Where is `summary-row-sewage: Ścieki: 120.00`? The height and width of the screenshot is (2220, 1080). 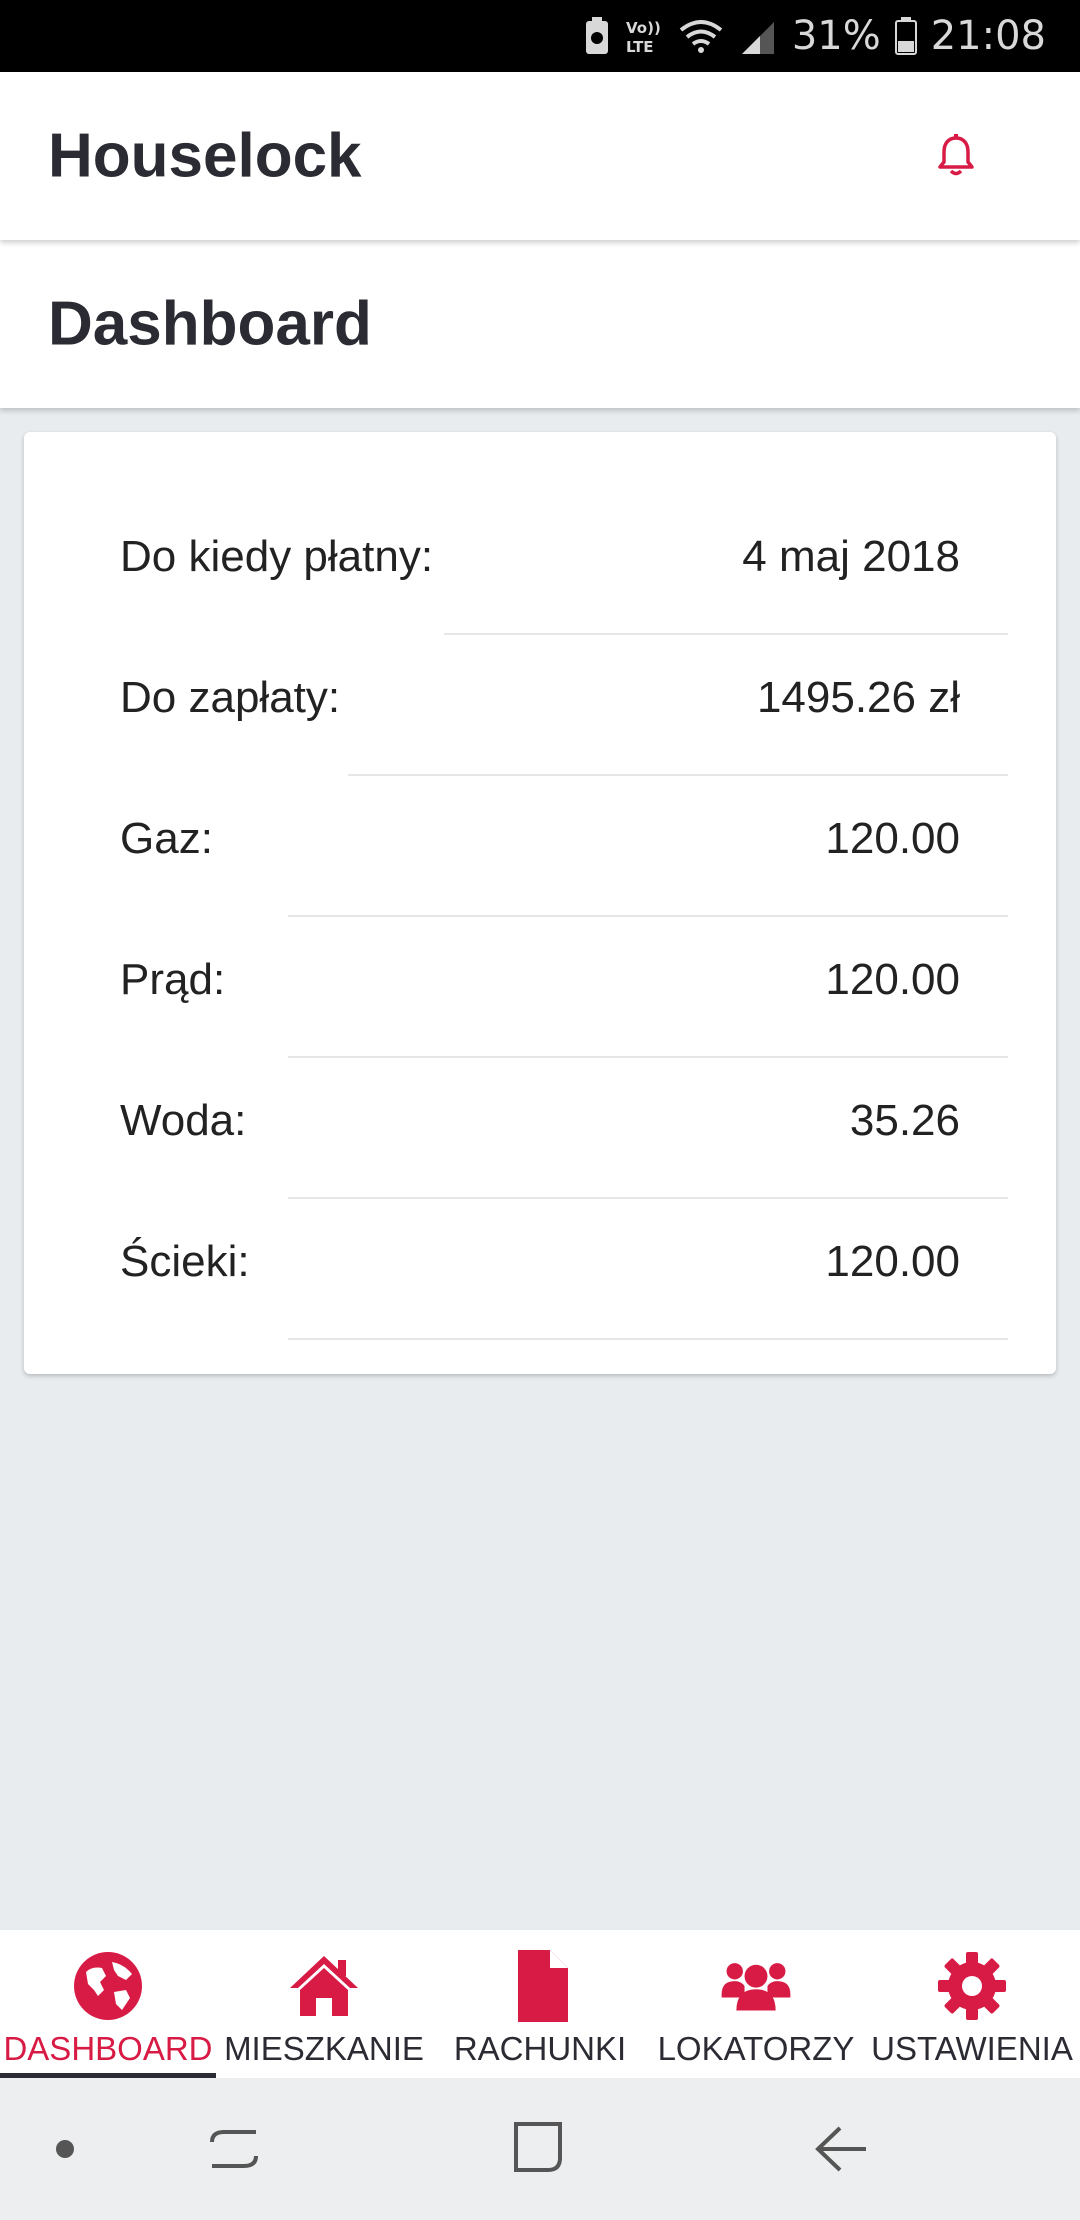 summary-row-sewage: Ścieki: 120.00 is located at coordinates (540, 1269).